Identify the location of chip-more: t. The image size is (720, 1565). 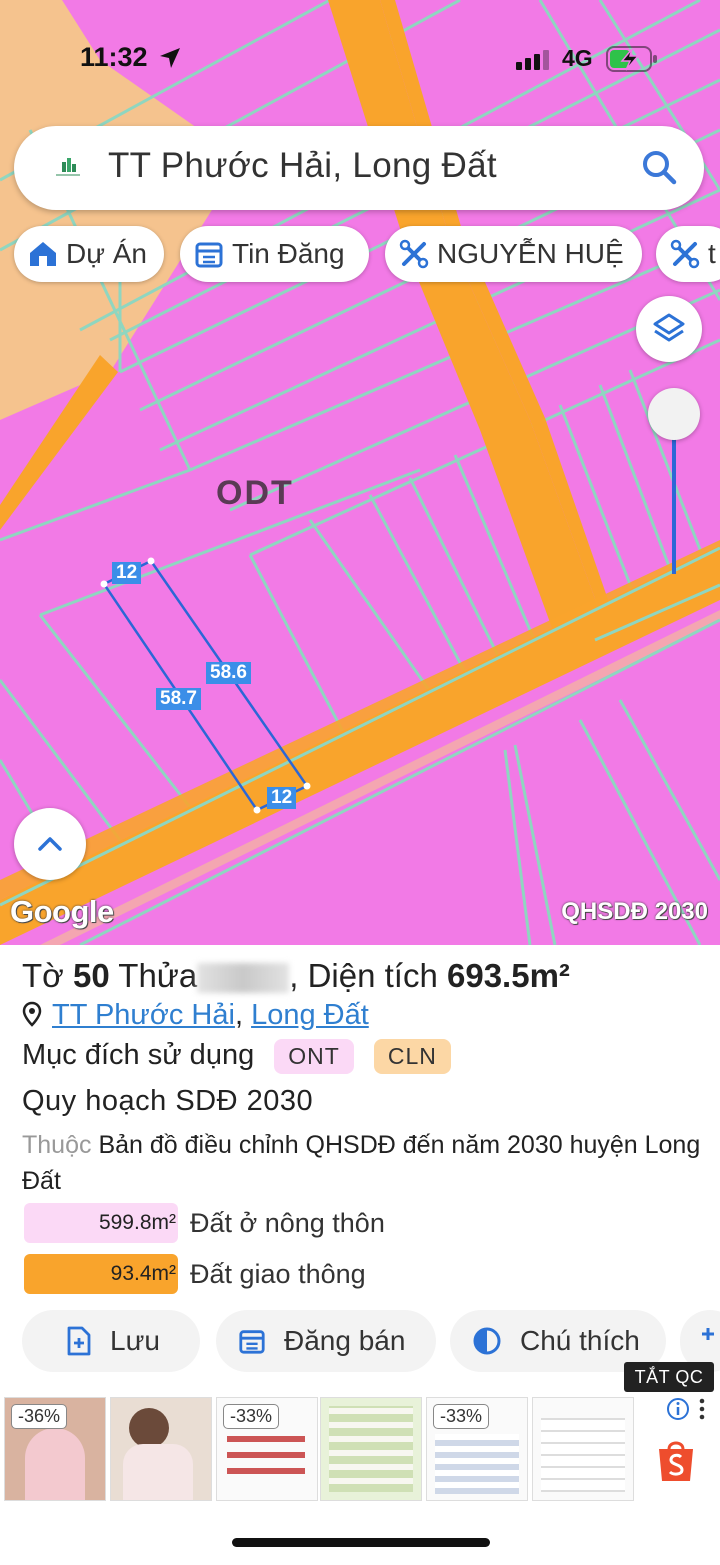
(688, 254).